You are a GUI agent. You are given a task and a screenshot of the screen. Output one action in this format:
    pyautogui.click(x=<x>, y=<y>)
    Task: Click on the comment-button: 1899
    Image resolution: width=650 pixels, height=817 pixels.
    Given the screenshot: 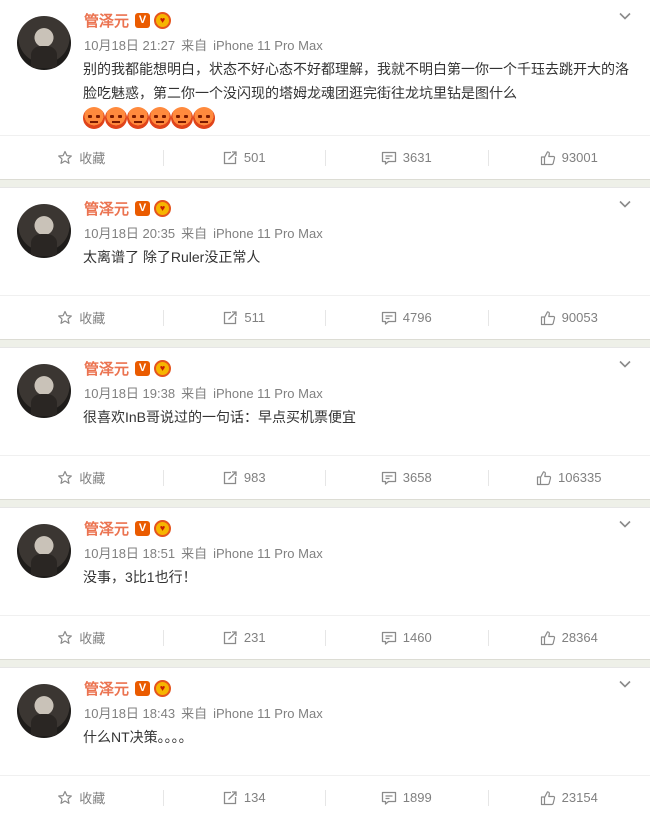 What is the action you would take?
    pyautogui.click(x=406, y=796)
    